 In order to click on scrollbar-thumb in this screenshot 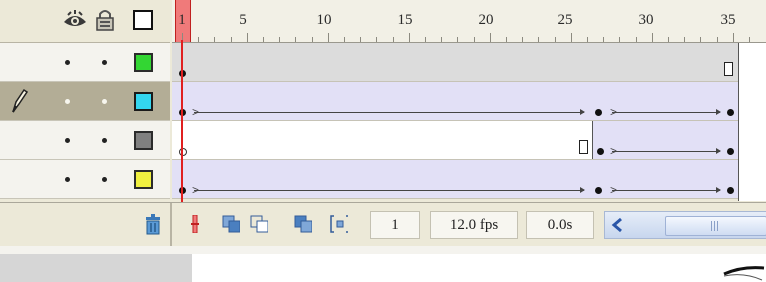, I will do `click(715, 226)`.